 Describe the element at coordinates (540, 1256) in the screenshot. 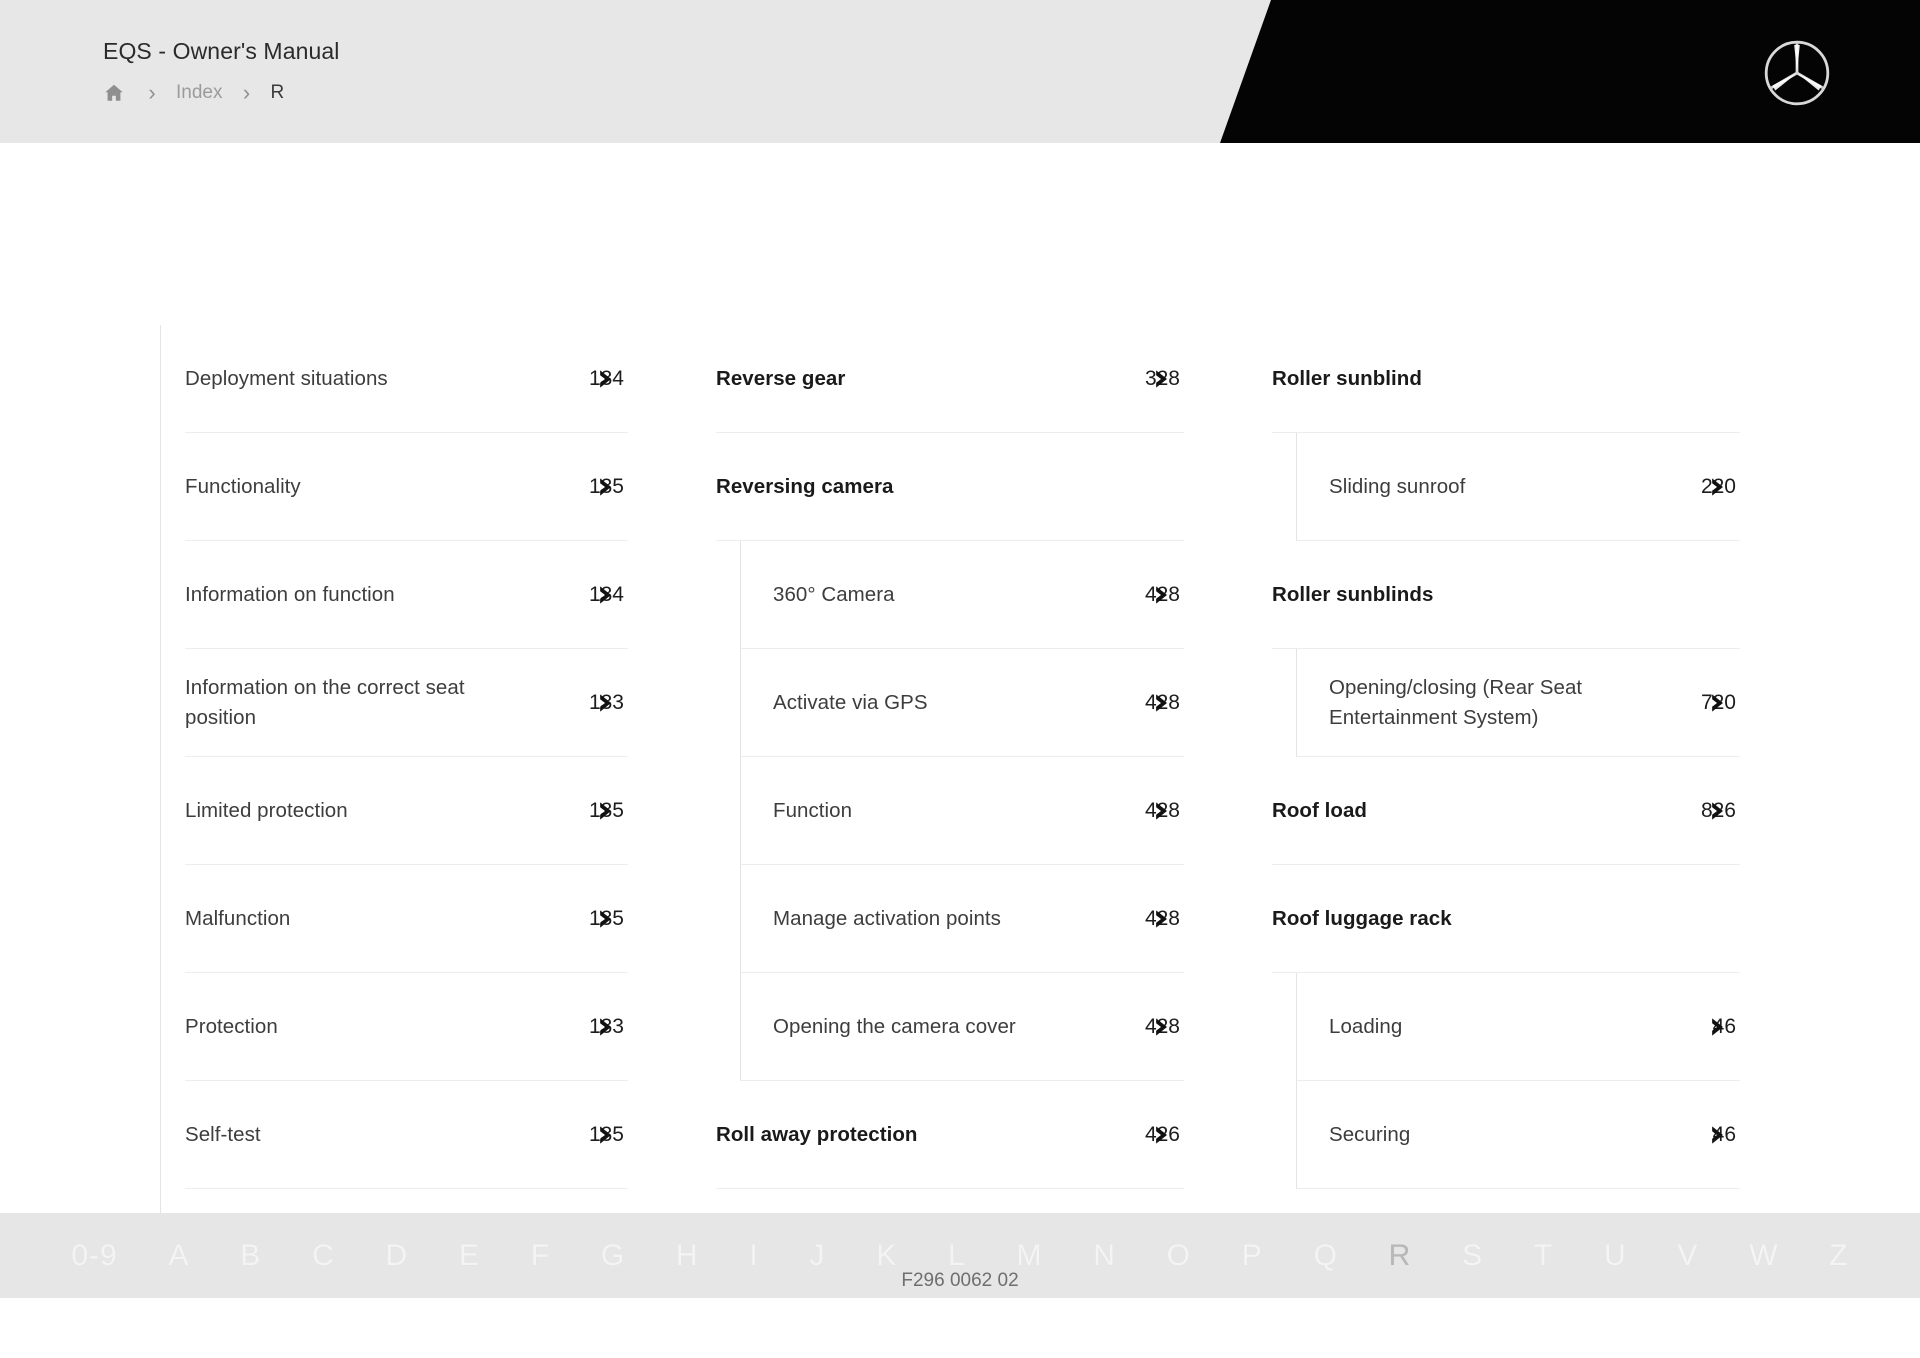

I see `alphabet-link-f: F` at that location.